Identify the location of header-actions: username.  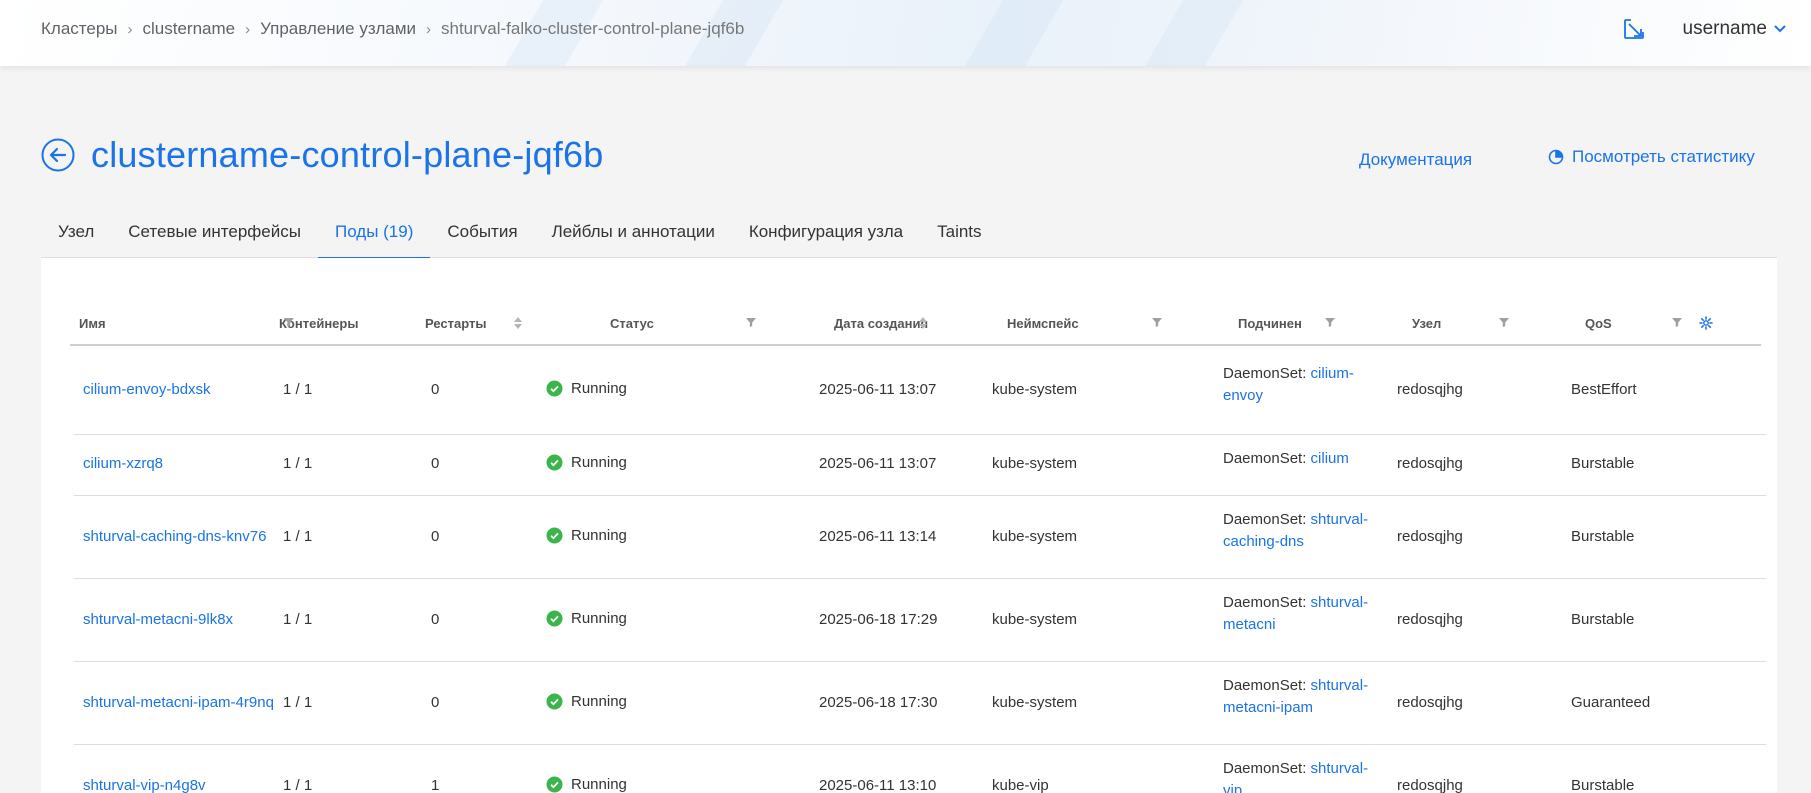
(1703, 29).